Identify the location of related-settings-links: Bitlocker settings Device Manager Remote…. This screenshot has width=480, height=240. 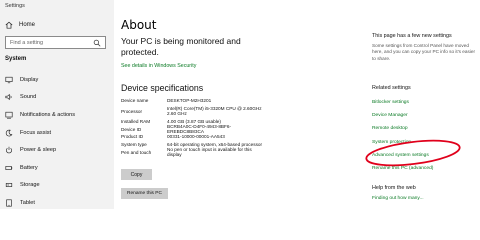
(402, 135).